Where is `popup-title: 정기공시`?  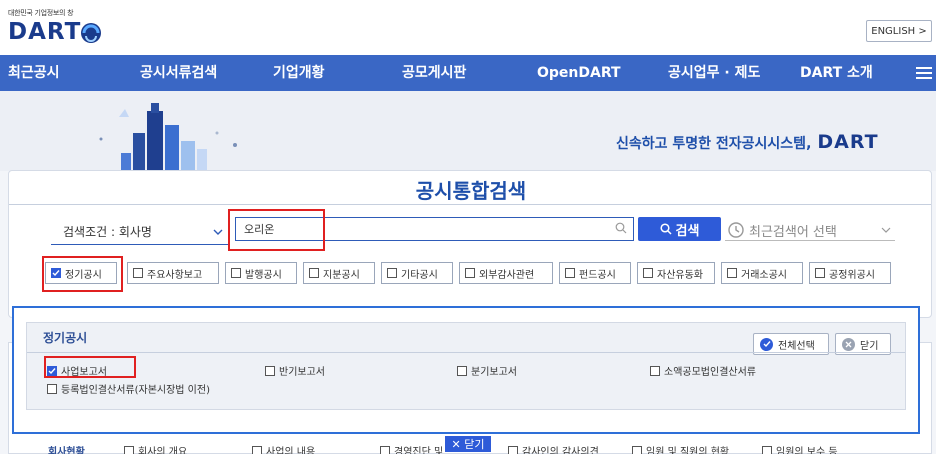 popup-title: 정기공시 is located at coordinates (65, 338).